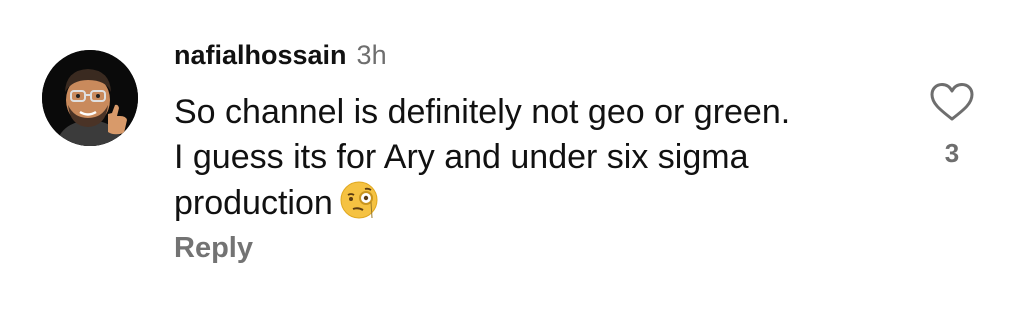 The image size is (1024, 320). Describe the element at coordinates (372, 55) in the screenshot. I see `timestamp: 3h` at that location.